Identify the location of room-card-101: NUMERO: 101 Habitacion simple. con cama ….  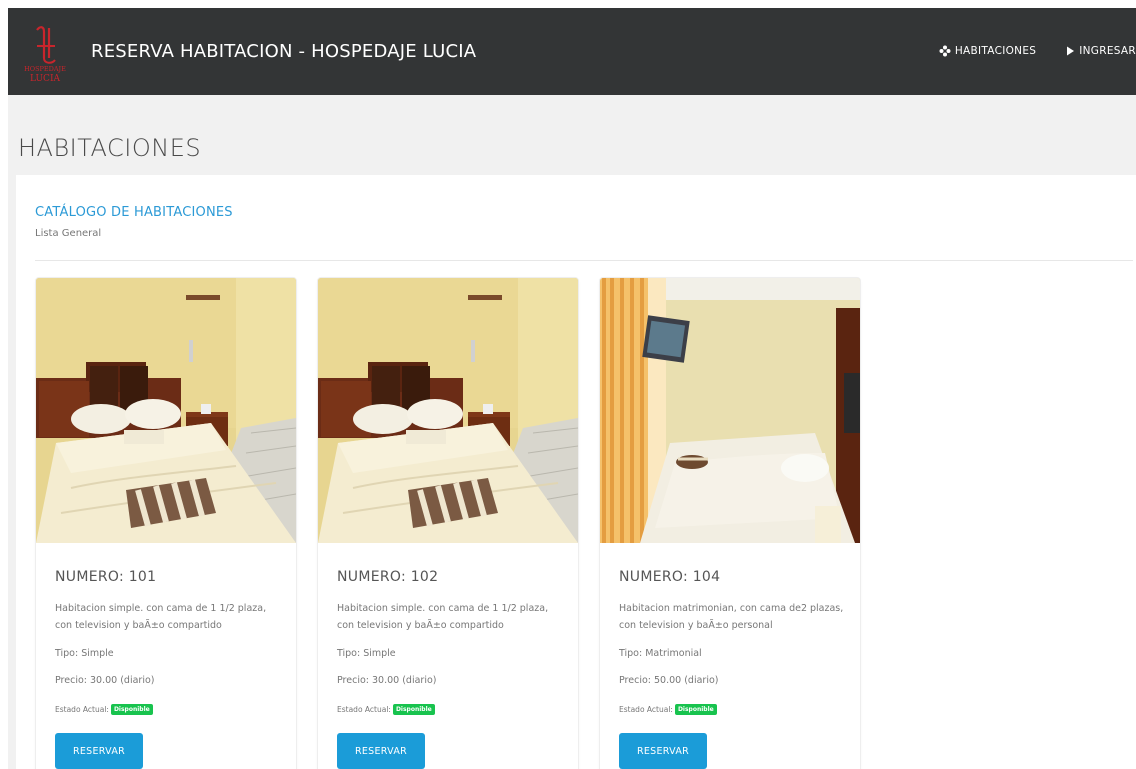
(166, 523).